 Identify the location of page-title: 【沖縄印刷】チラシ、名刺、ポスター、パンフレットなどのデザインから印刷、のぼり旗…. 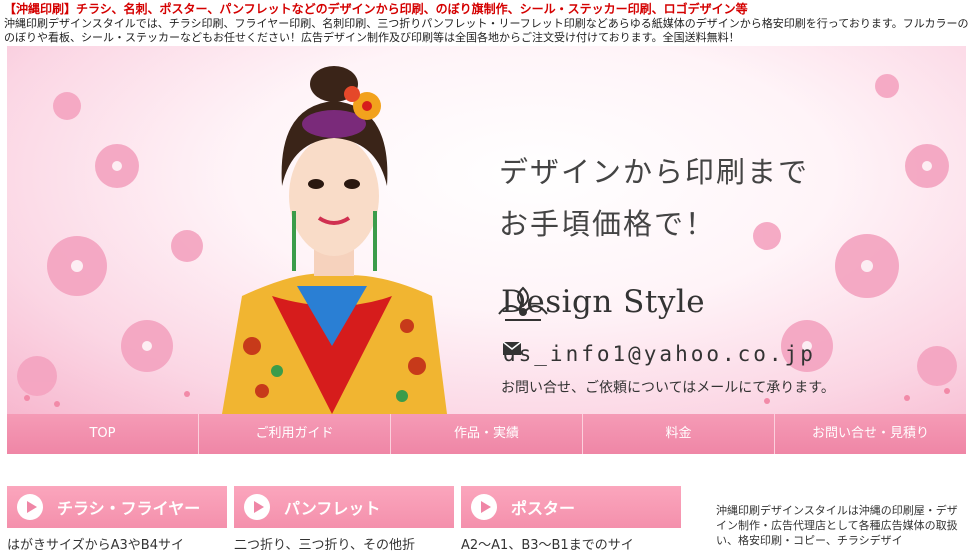
(376, 9).